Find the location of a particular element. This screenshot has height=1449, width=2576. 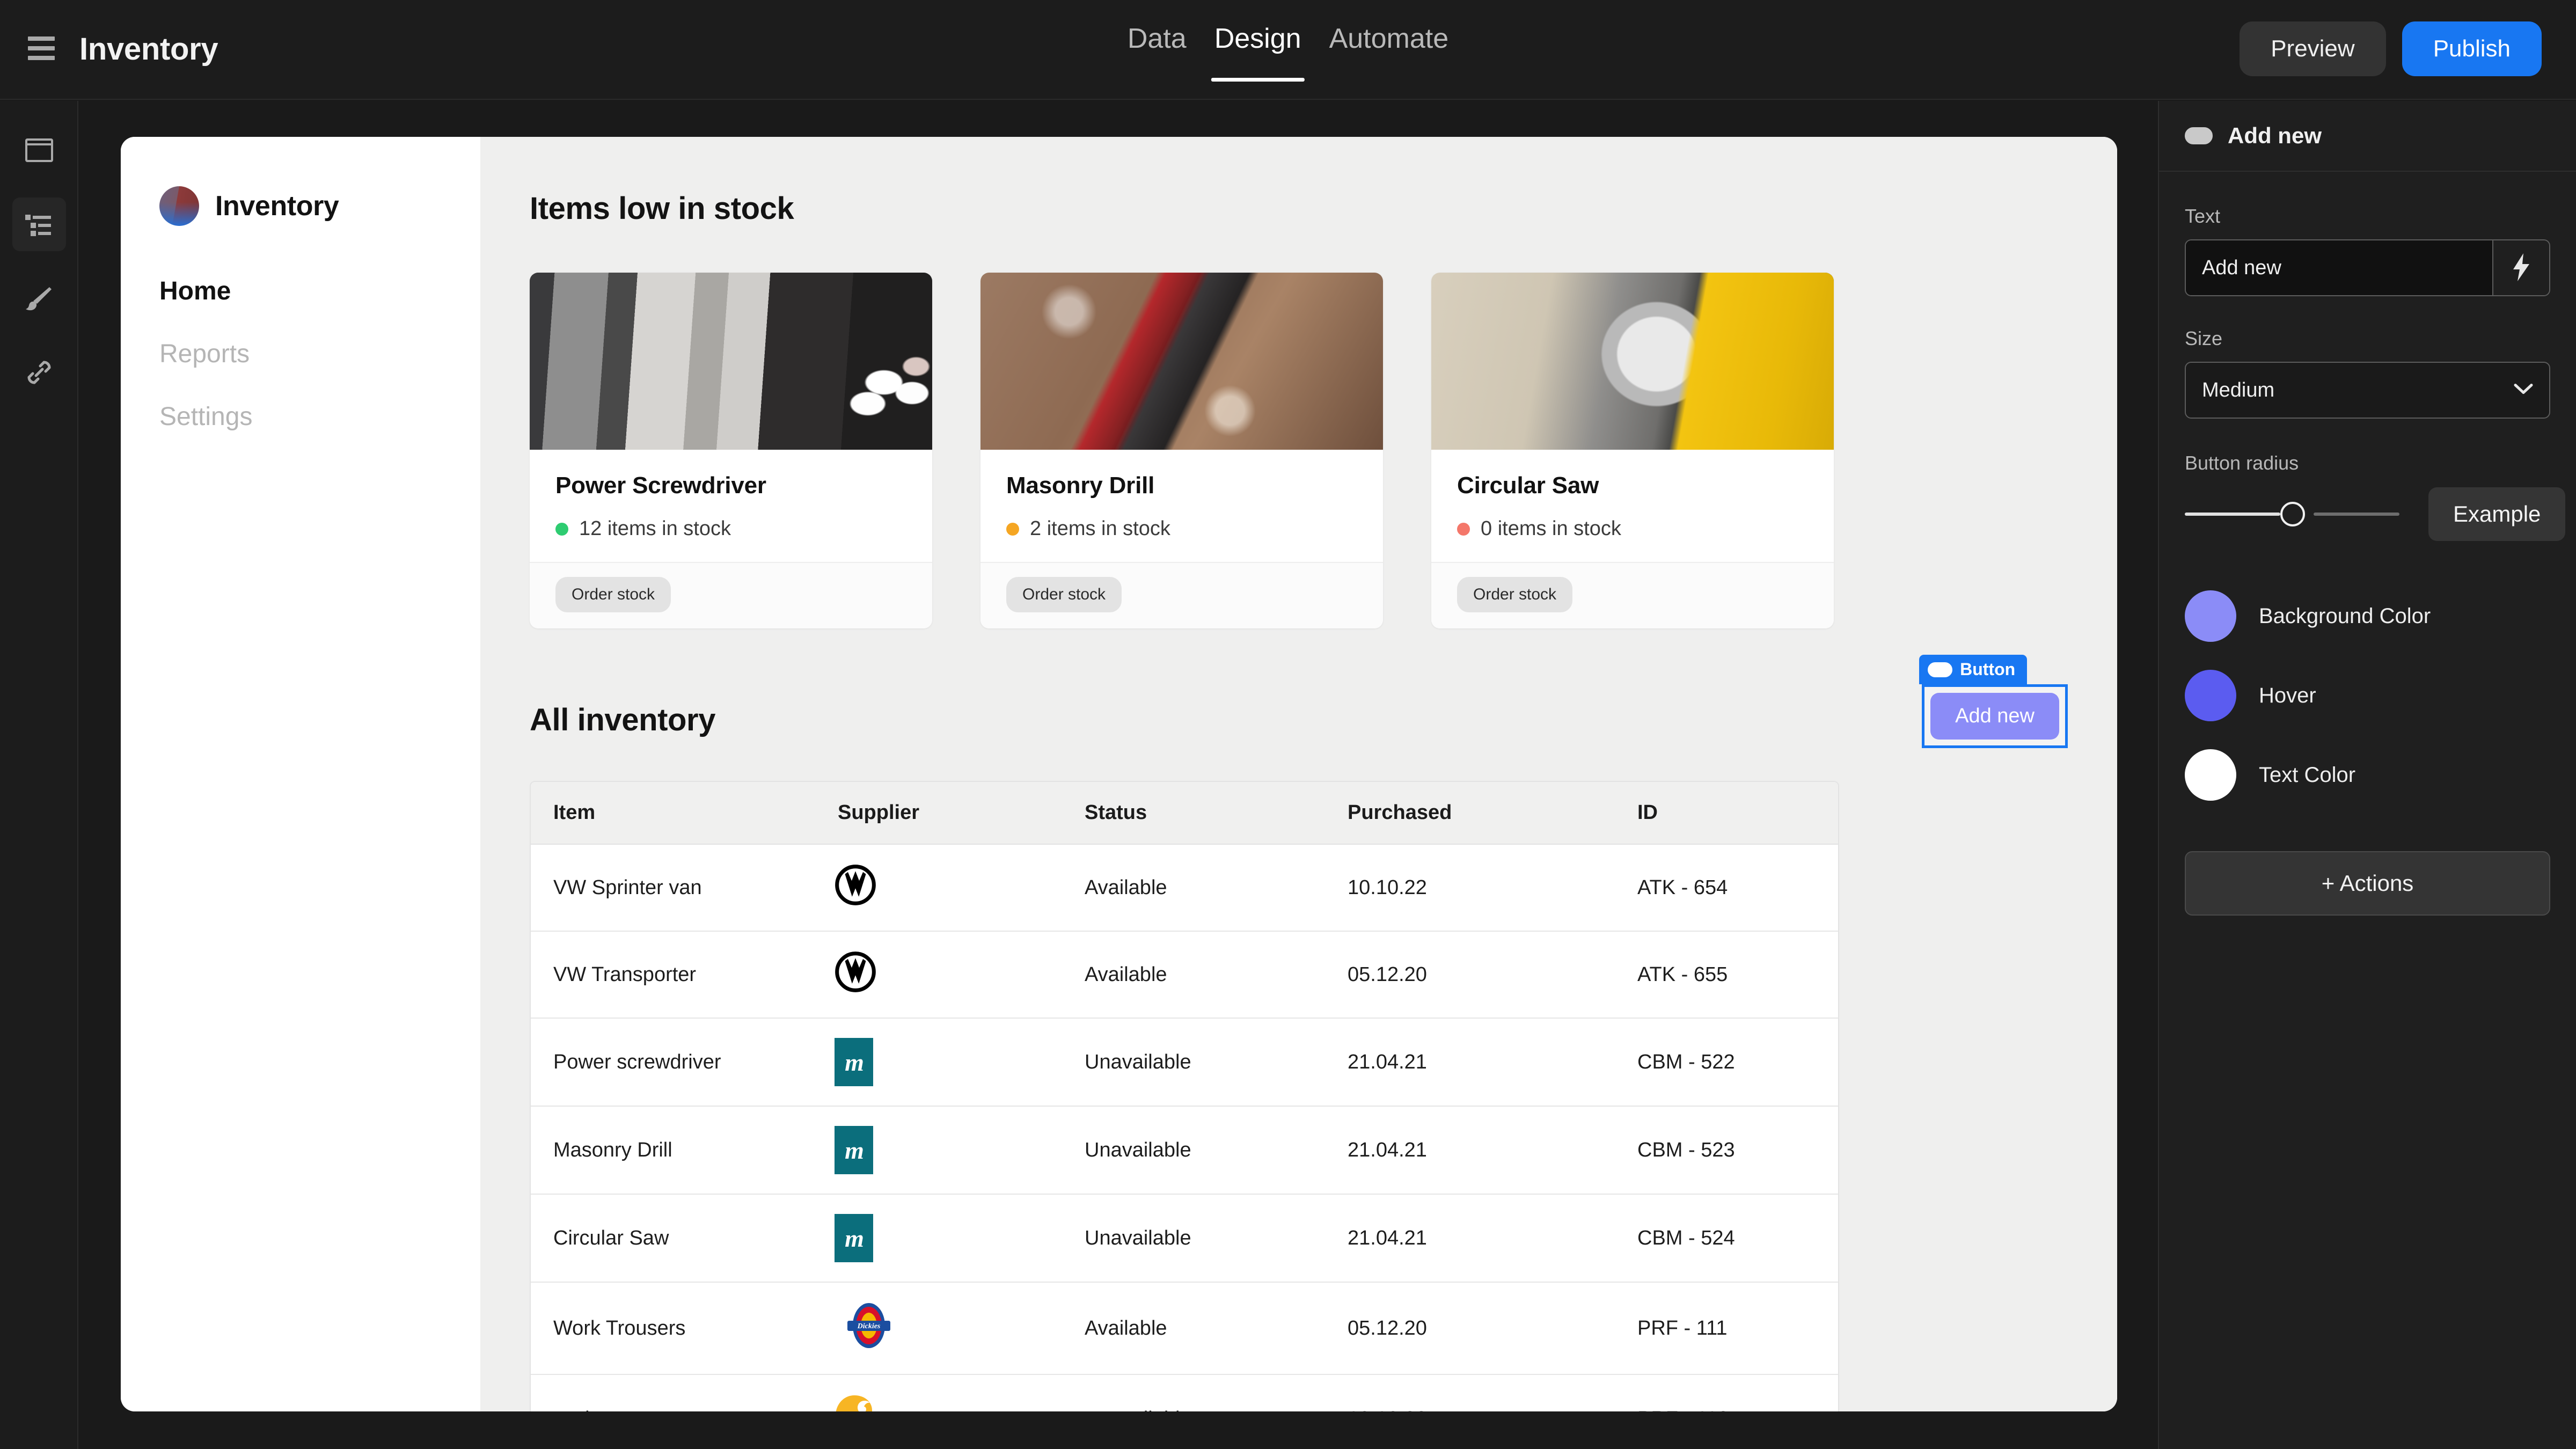

bind-data-button is located at coordinates (2520, 267).